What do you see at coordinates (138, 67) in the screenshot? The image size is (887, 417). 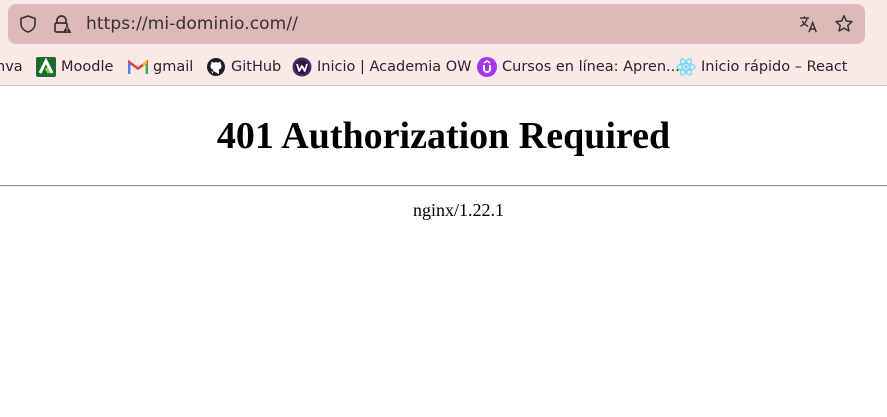 I see `gmail-icon` at bounding box center [138, 67].